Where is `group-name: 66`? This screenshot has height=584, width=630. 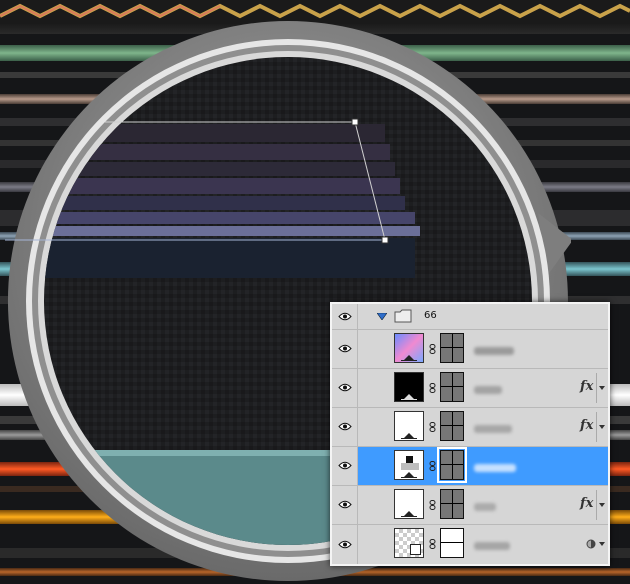
group-name: 66 is located at coordinates (430, 315).